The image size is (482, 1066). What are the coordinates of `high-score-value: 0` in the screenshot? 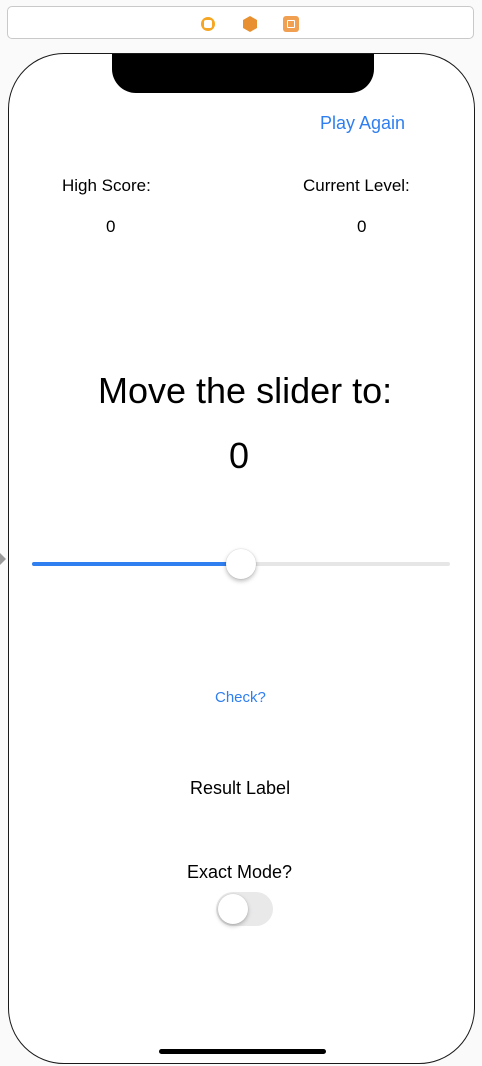 It's located at (111, 226).